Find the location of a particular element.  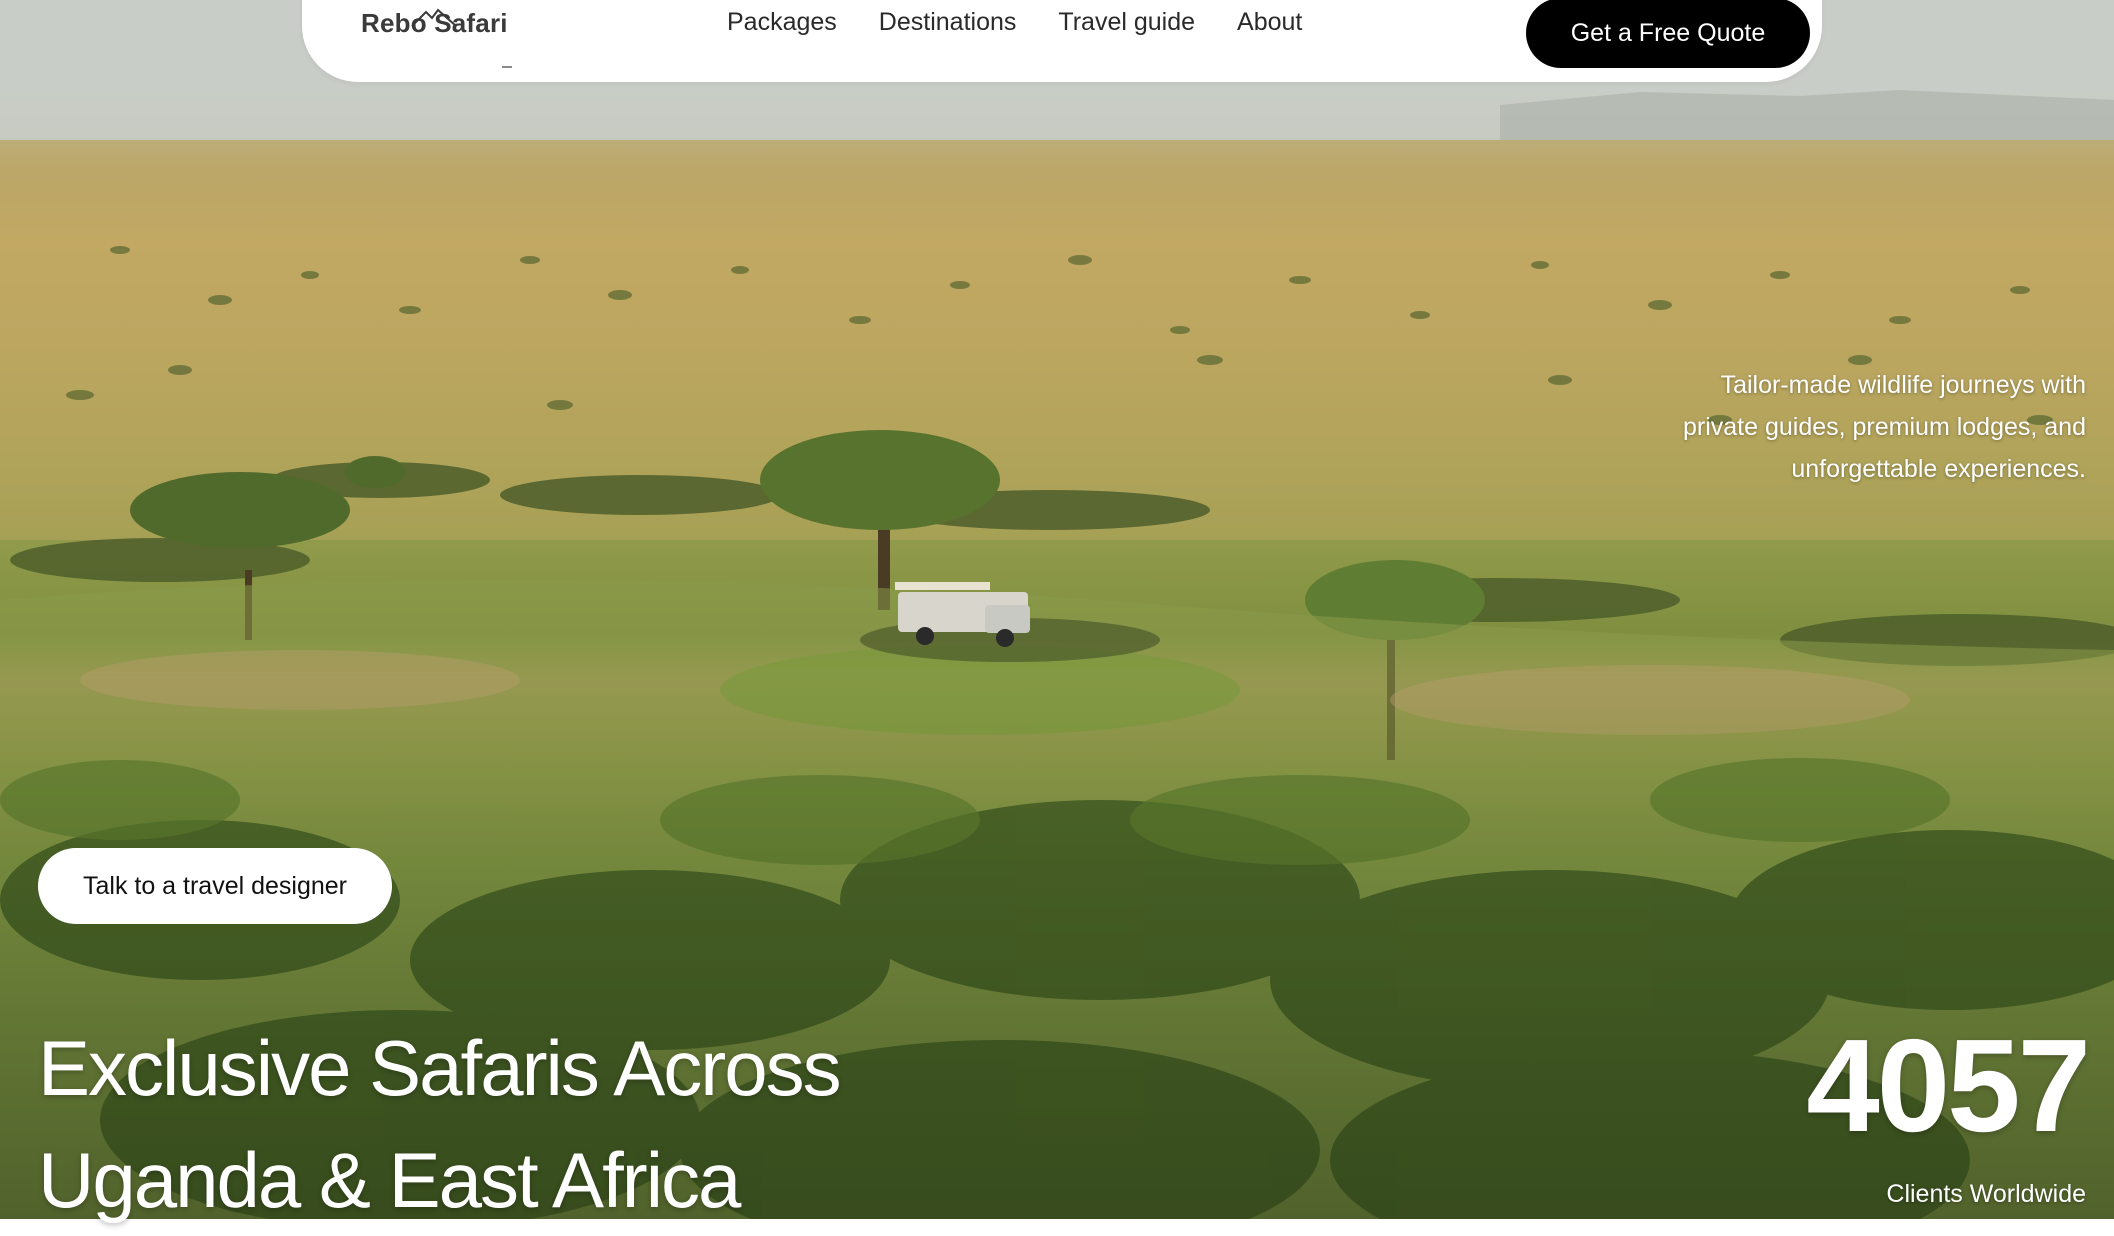

main-nav: Packages Destinations Travel guide About is located at coordinates (1014, 22).